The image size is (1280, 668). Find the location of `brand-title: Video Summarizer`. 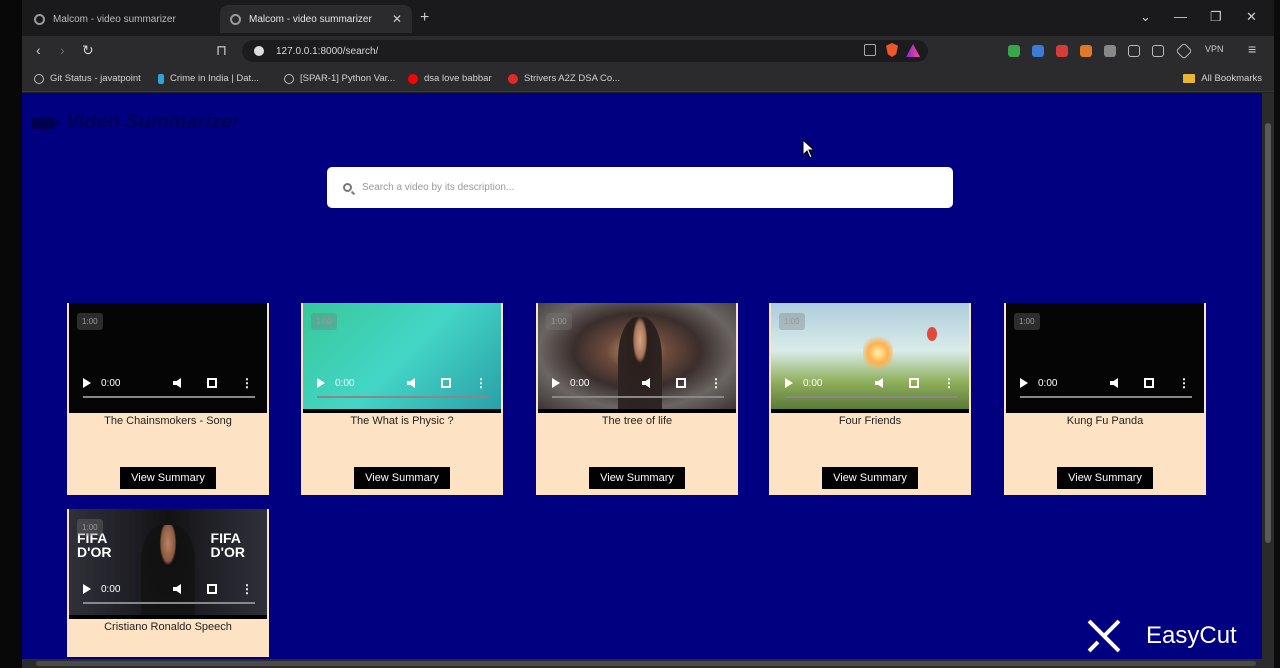

brand-title: Video Summarizer is located at coordinates (153, 122).